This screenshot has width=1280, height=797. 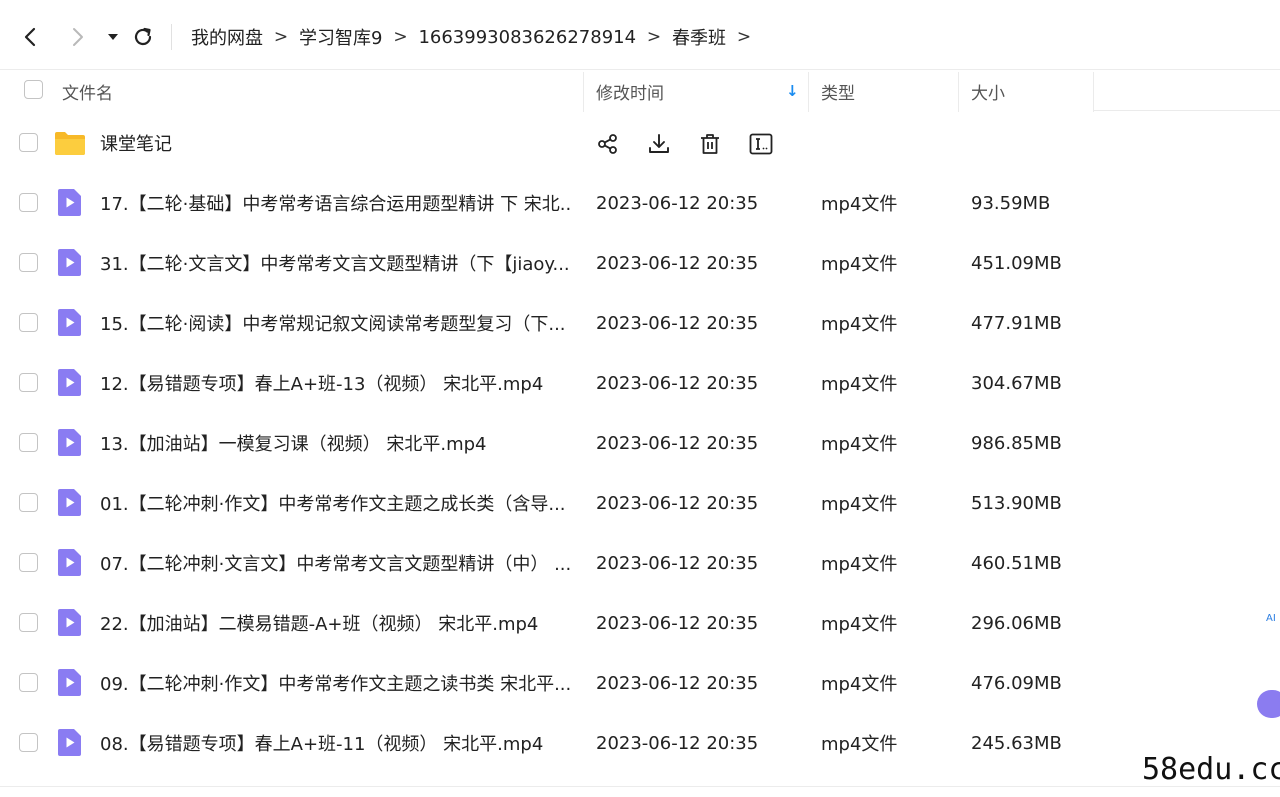 What do you see at coordinates (1016, 263) in the screenshot?
I see `file-size: 451.09MB` at bounding box center [1016, 263].